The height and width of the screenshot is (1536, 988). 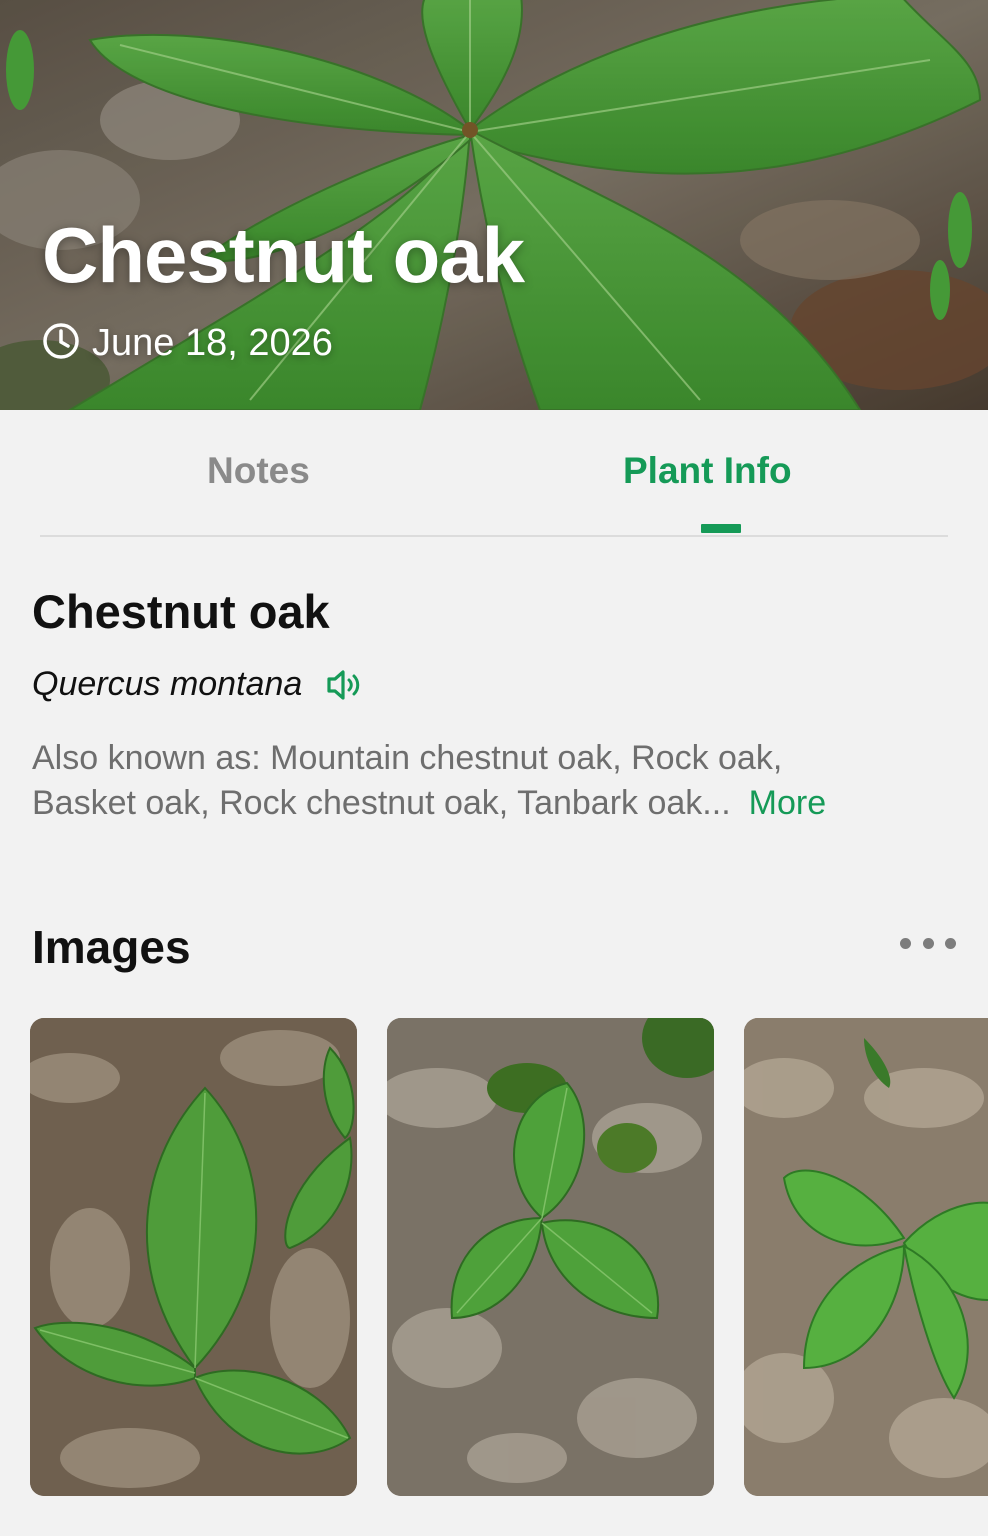 What do you see at coordinates (494, 536) in the screenshot?
I see `tab-divider` at bounding box center [494, 536].